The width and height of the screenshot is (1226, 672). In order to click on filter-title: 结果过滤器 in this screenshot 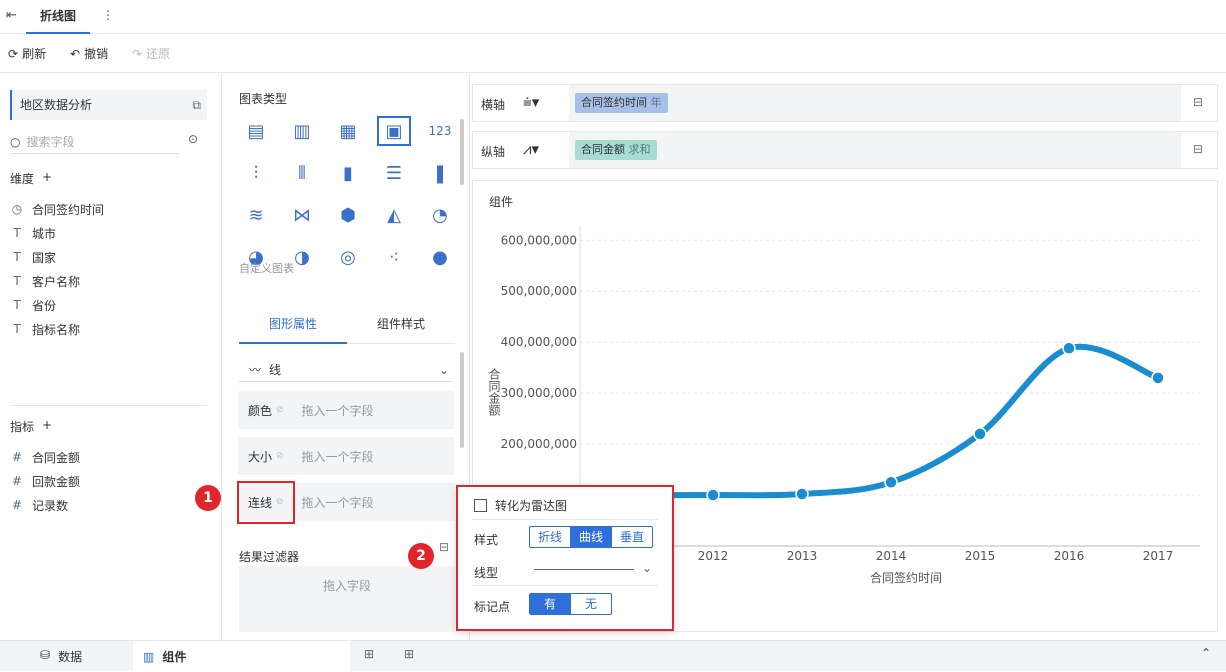, I will do `click(269, 557)`.